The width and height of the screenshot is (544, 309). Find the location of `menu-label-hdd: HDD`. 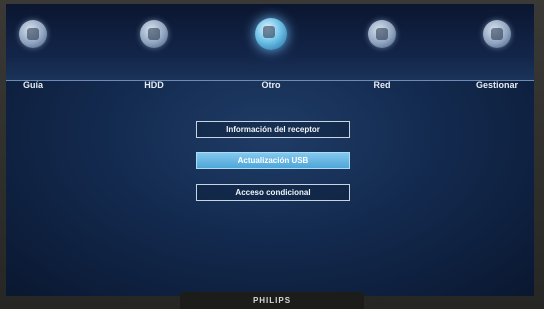

menu-label-hdd: HDD is located at coordinates (154, 85).